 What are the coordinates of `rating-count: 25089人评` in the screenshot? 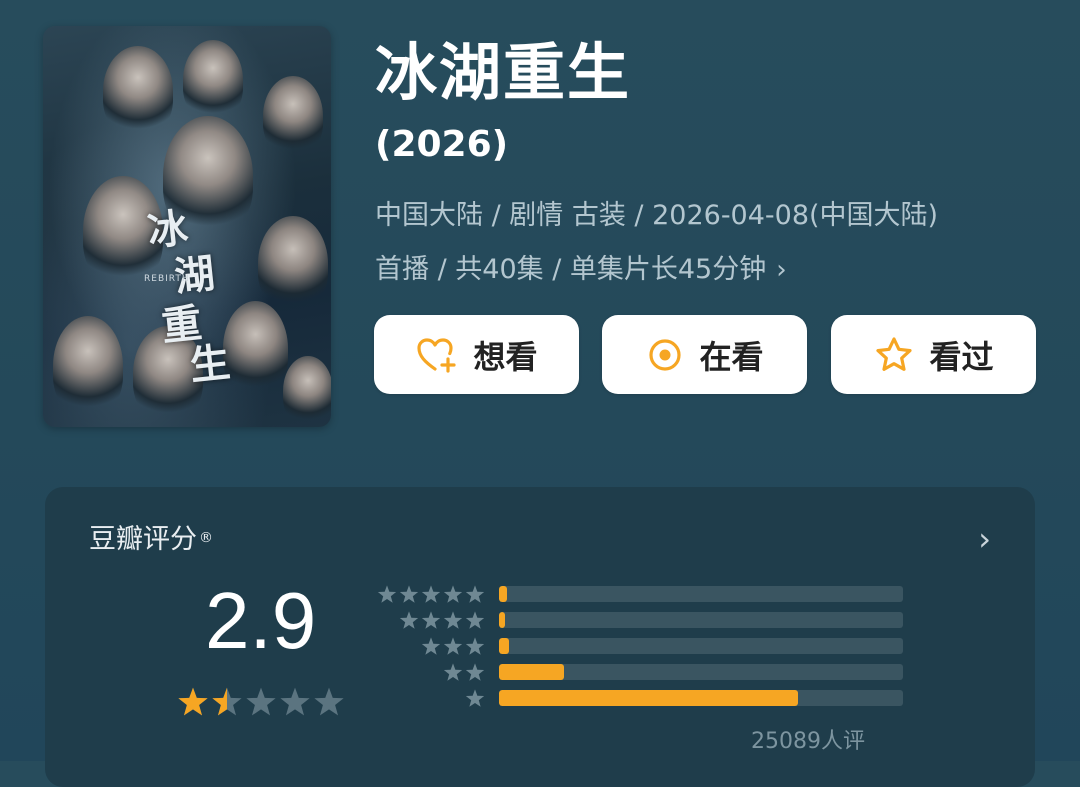 It's located at (808, 739).